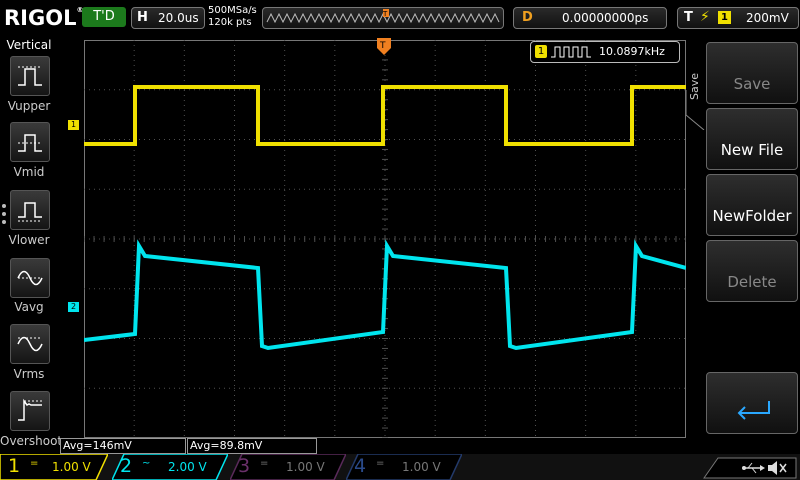 The image size is (800, 480). What do you see at coordinates (752, 73) in the screenshot?
I see `save-button: Save` at bounding box center [752, 73].